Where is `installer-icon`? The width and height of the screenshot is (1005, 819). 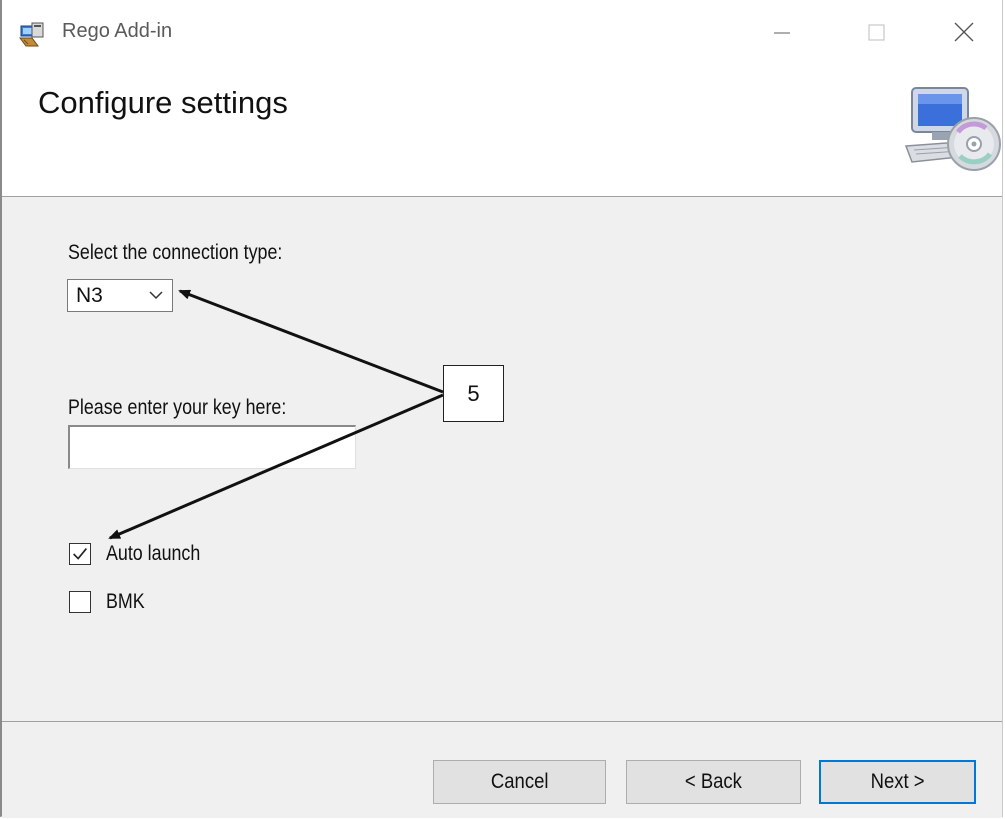
installer-icon is located at coordinates (31, 34).